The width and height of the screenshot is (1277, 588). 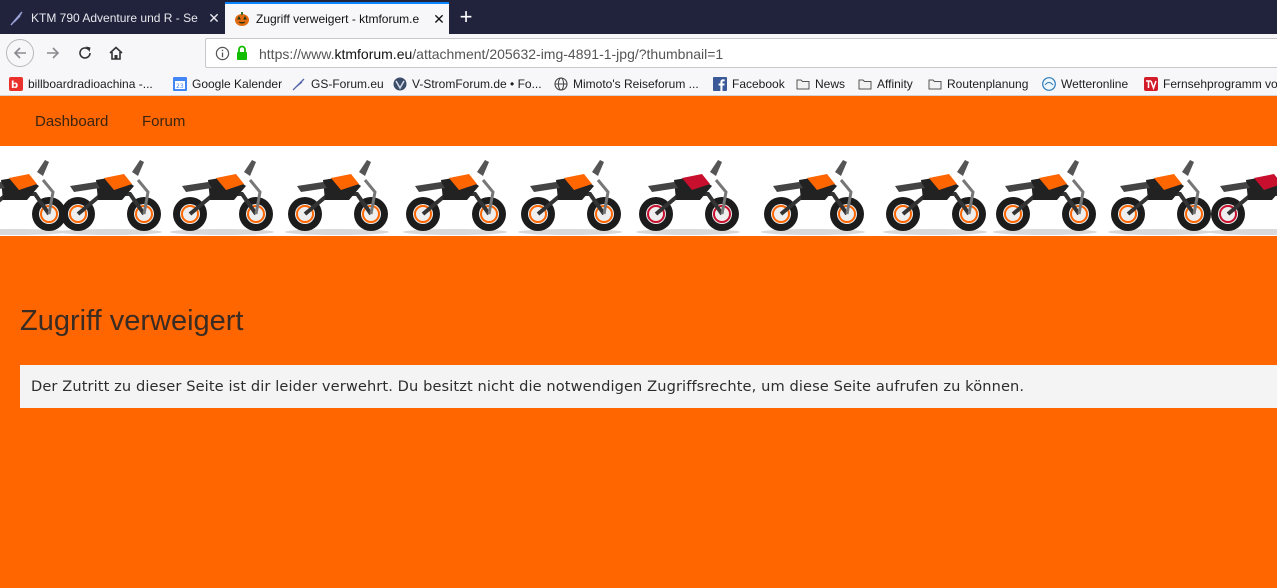 I want to click on bookmark-google-kalender: 23 Google Kalender, so click(x=227, y=84).